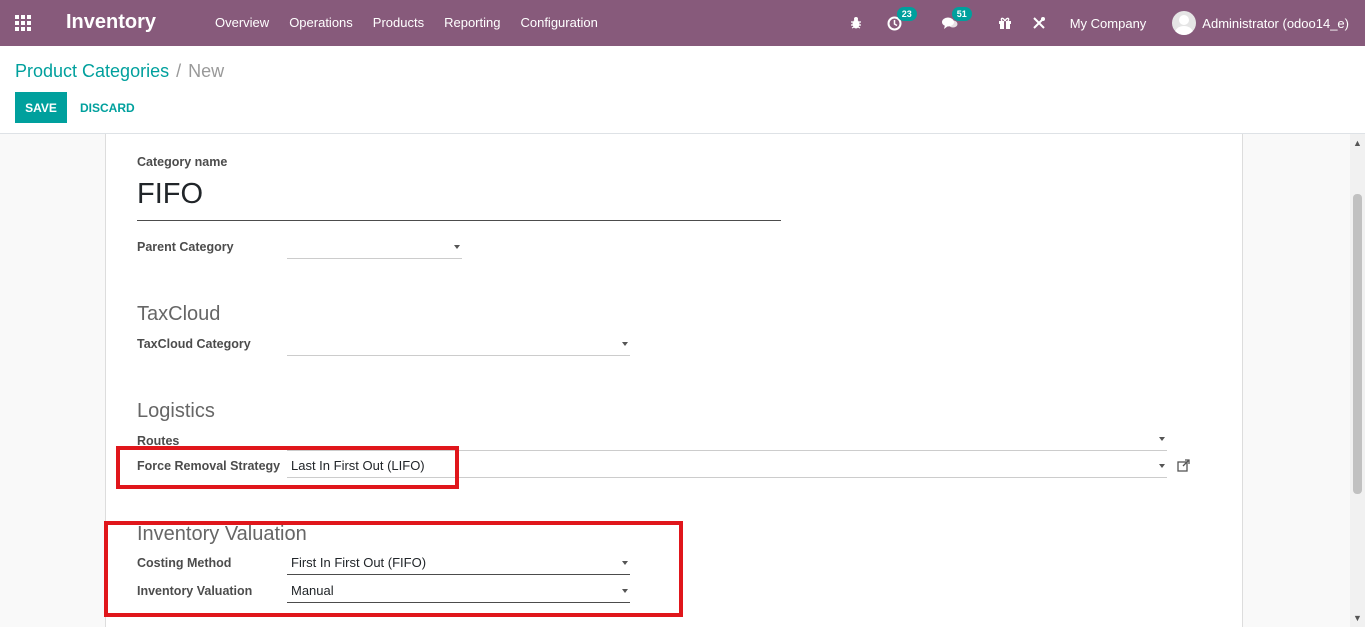 The width and height of the screenshot is (1365, 627). Describe the element at coordinates (206, 71) in the screenshot. I see `breadcrumb-current: New` at that location.